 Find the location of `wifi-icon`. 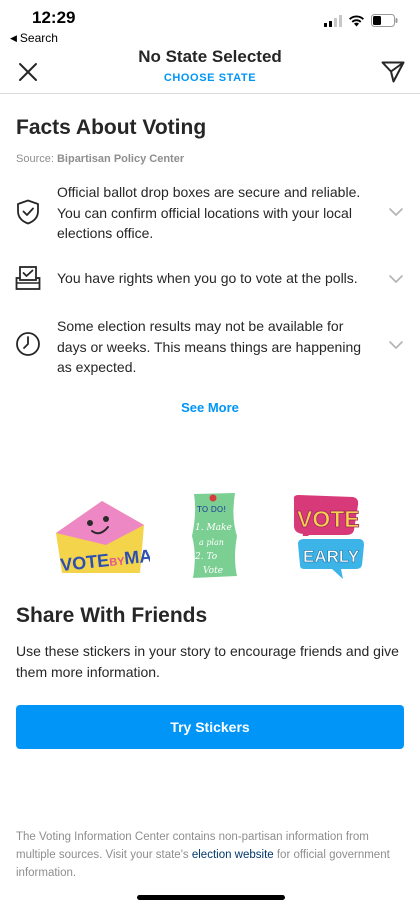

wifi-icon is located at coordinates (356, 20).